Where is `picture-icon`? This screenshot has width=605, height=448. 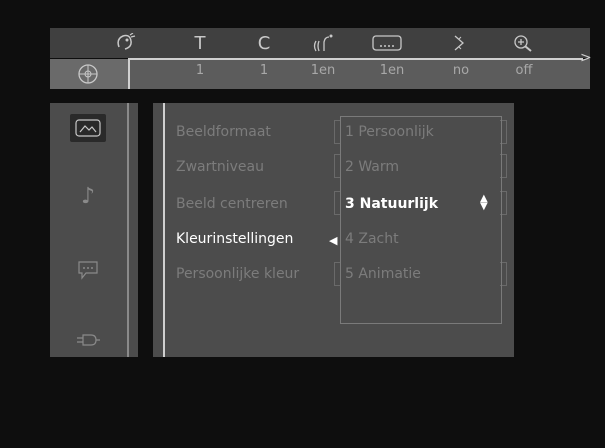 picture-icon is located at coordinates (88, 128).